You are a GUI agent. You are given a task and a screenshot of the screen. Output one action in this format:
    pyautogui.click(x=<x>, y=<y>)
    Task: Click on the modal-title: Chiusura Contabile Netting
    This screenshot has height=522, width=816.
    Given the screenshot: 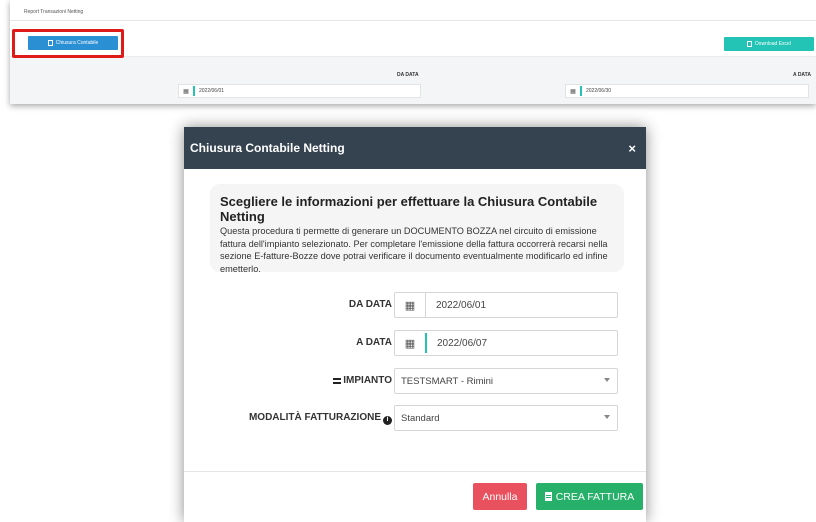 What is the action you would take?
    pyautogui.click(x=267, y=148)
    